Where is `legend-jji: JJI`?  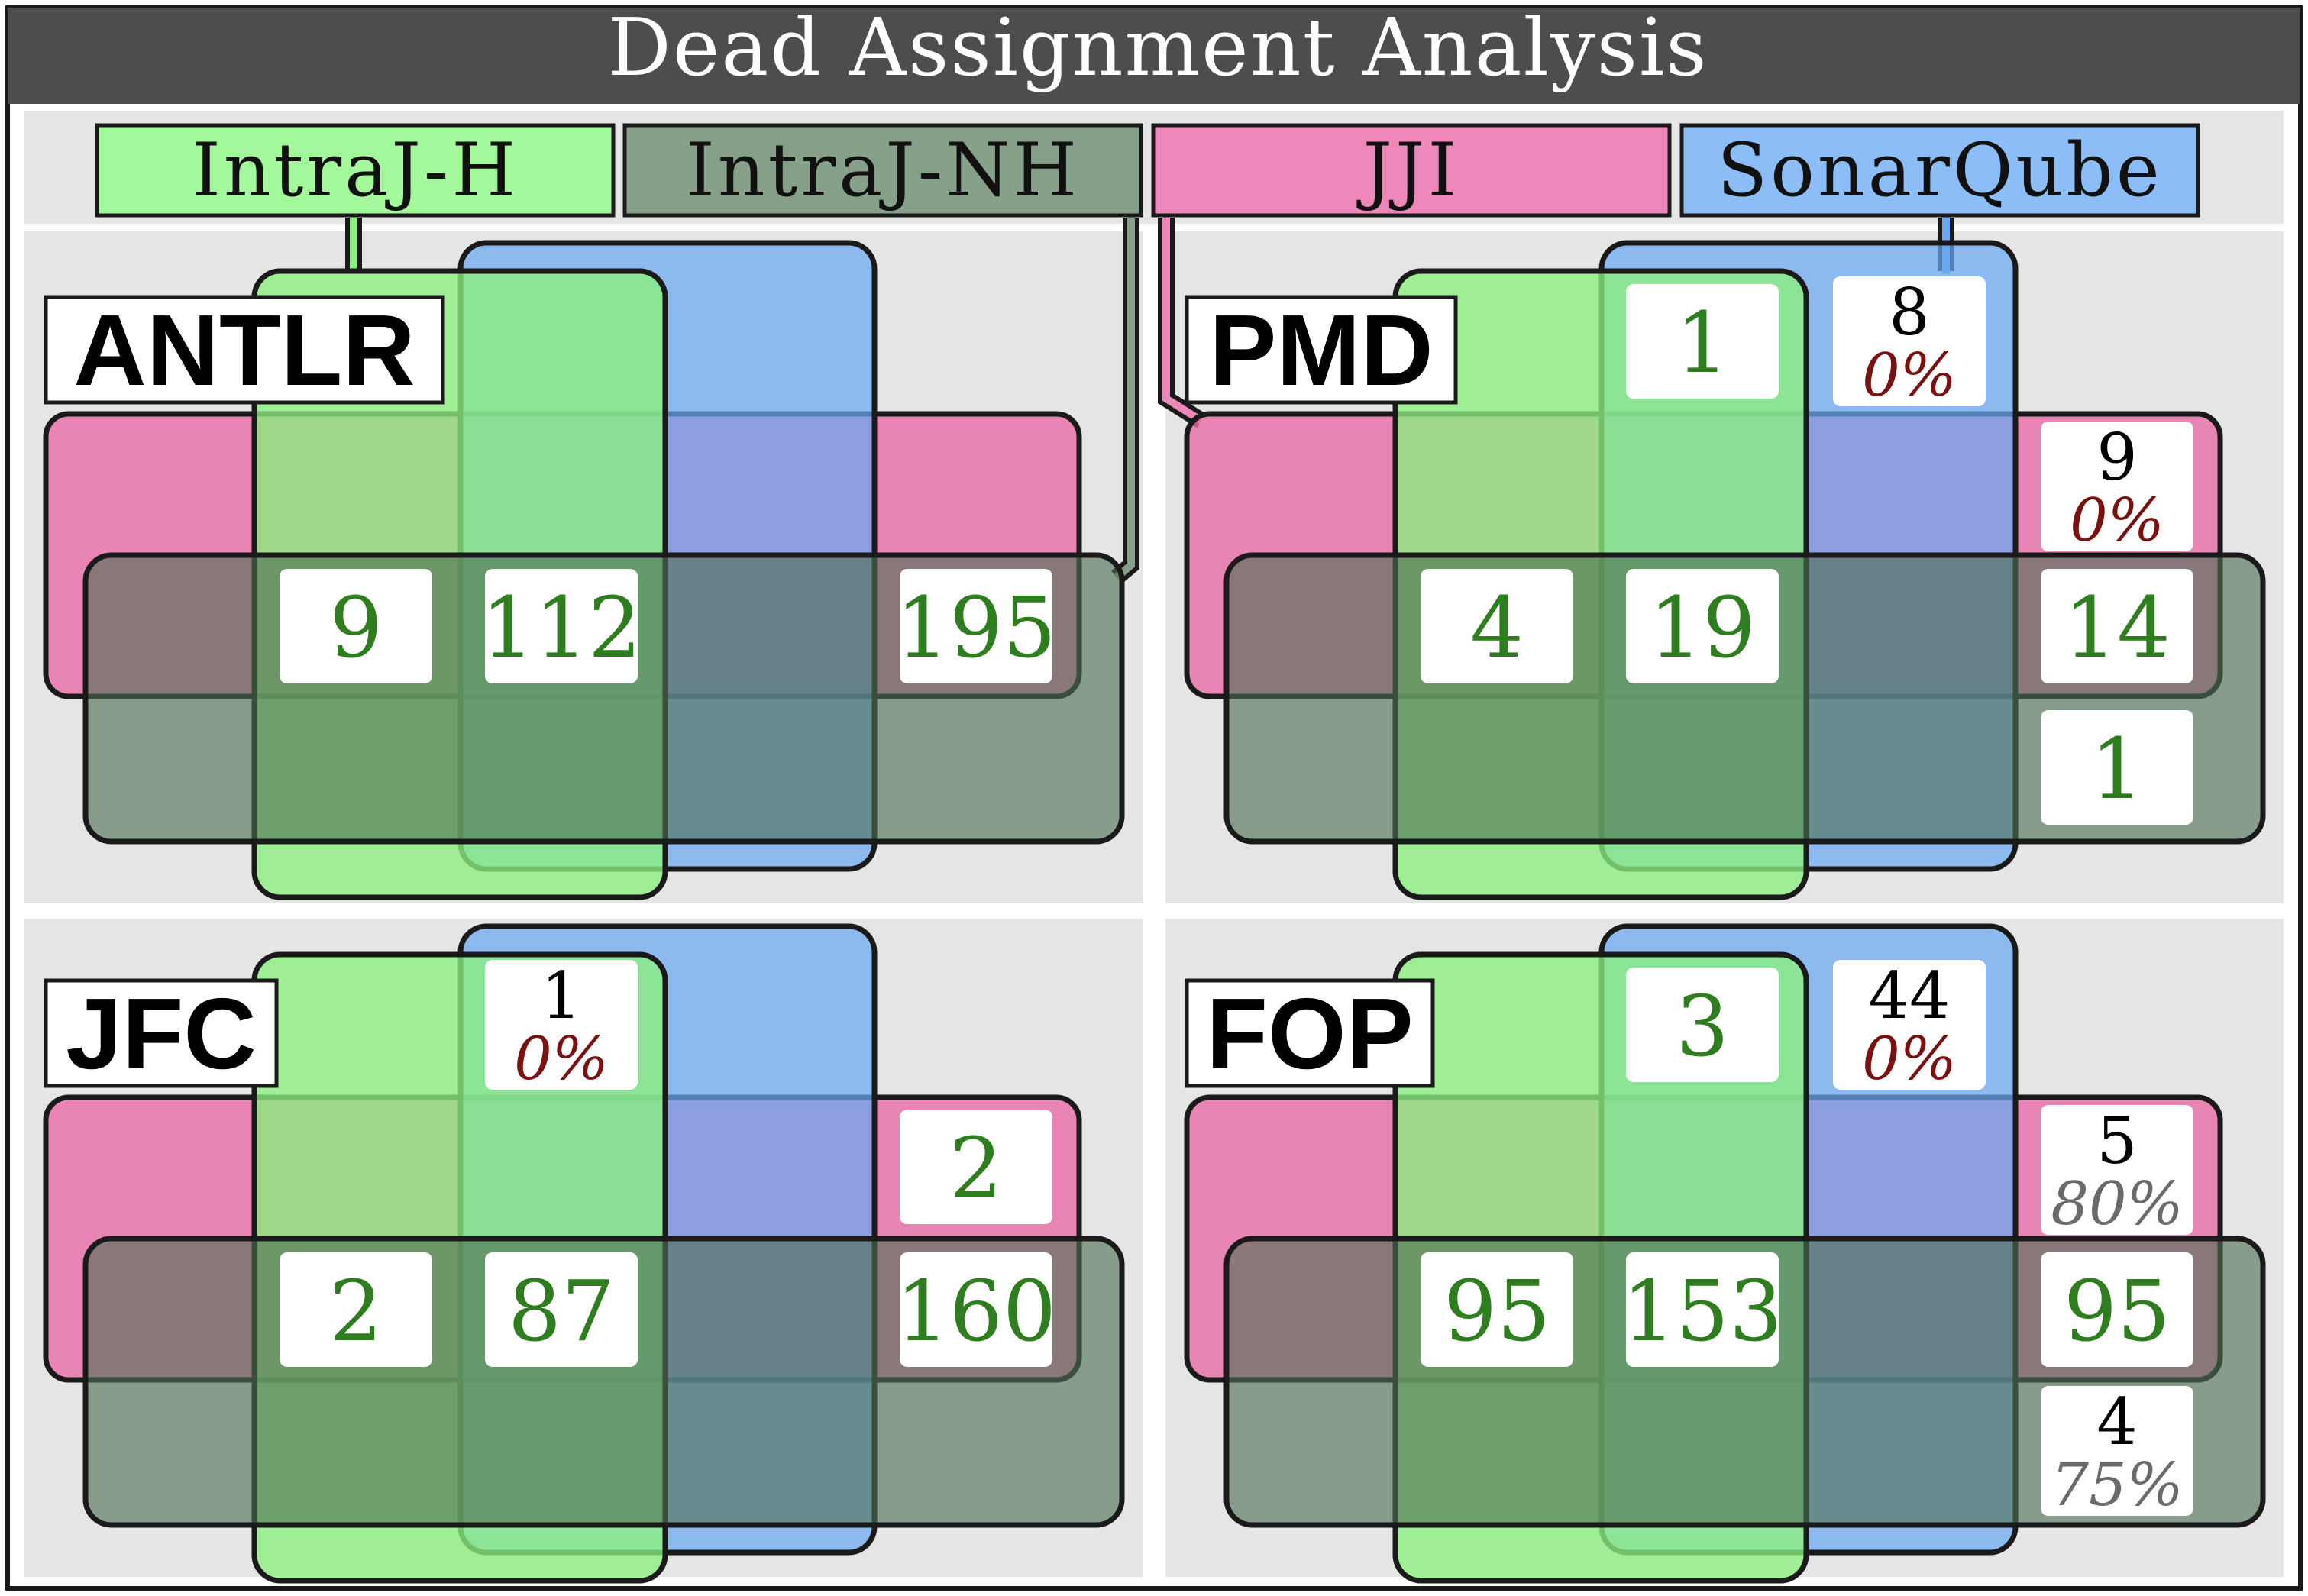 legend-jji: JJI is located at coordinates (1411, 170).